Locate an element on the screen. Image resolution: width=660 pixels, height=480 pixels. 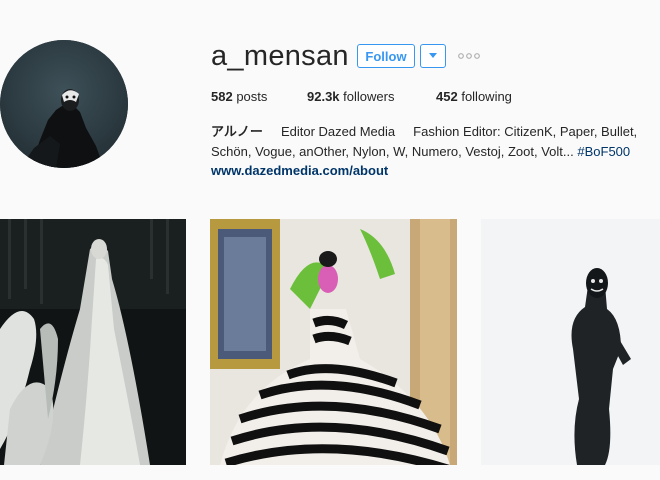
posts-label: posts is located at coordinates (252, 96).